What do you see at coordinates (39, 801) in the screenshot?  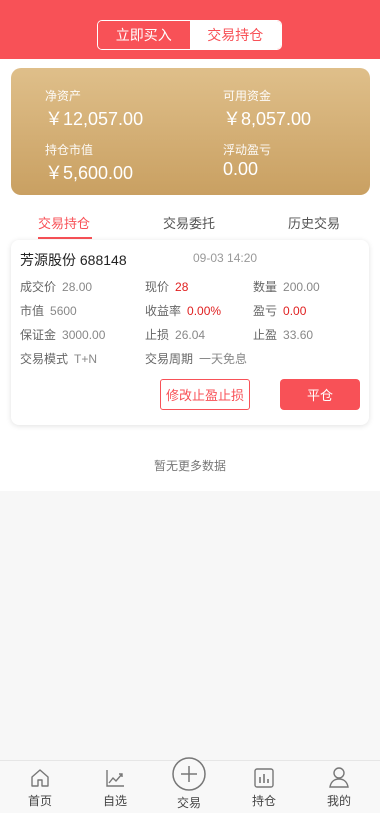 I see `tabbar-label-home: 首页` at bounding box center [39, 801].